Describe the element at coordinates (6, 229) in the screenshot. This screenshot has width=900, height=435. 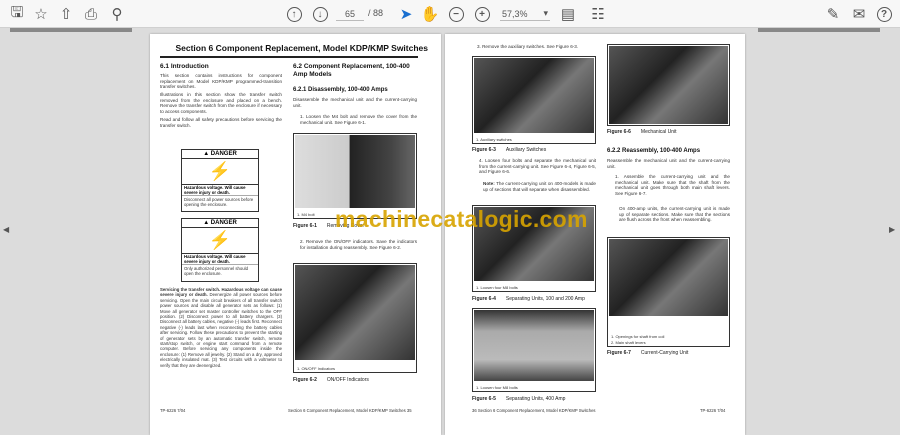
I see `prev-page-arrow-icon: ◀` at that location.